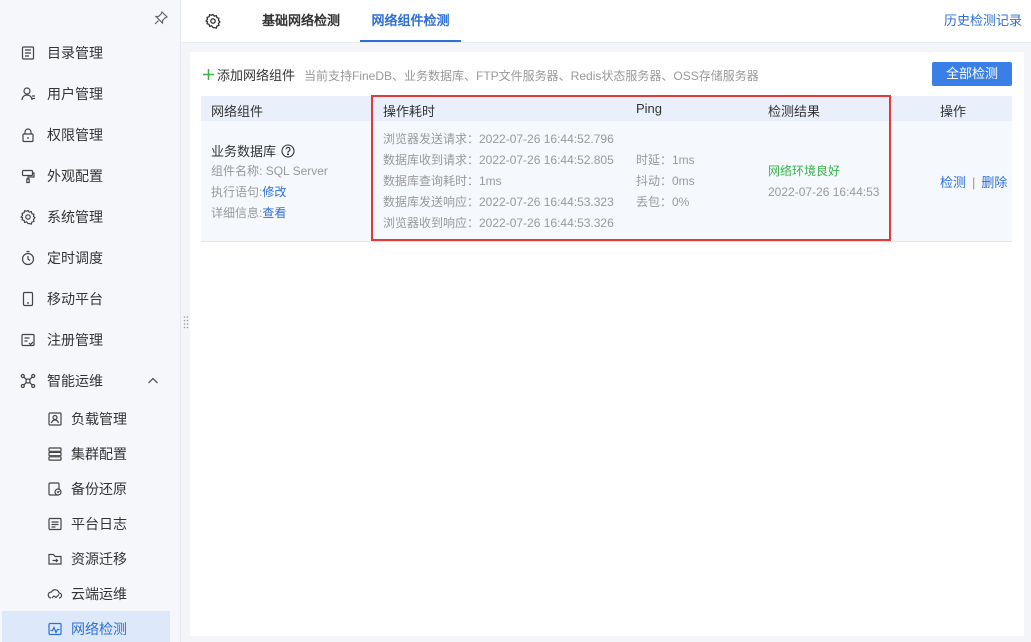 The image size is (1031, 642). Describe the element at coordinates (972, 74) in the screenshot. I see `detect-all-button: 全部检测` at that location.